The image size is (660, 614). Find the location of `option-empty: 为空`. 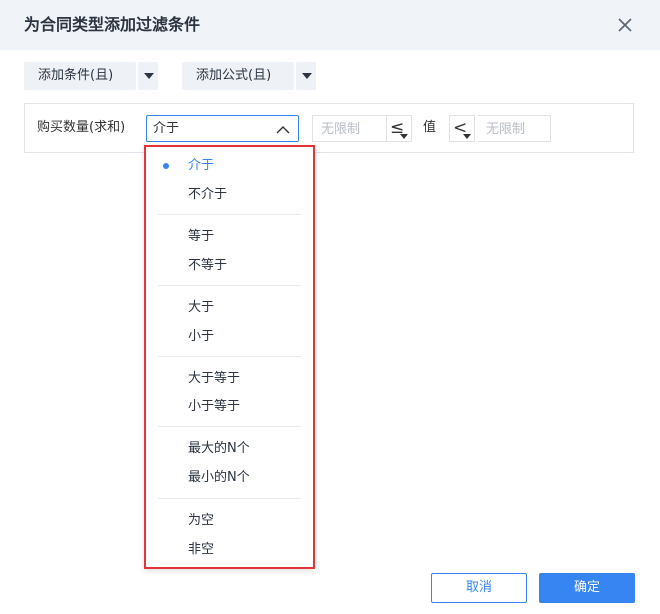

option-empty: 为空 is located at coordinates (229, 521).